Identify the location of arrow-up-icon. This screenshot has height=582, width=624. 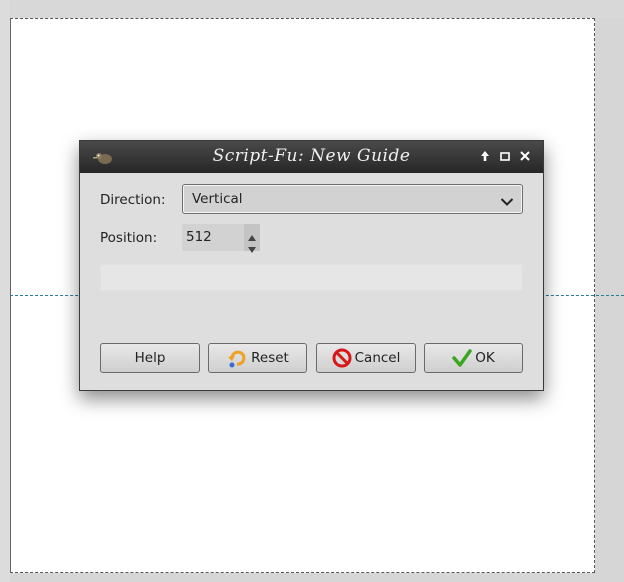
(485, 156).